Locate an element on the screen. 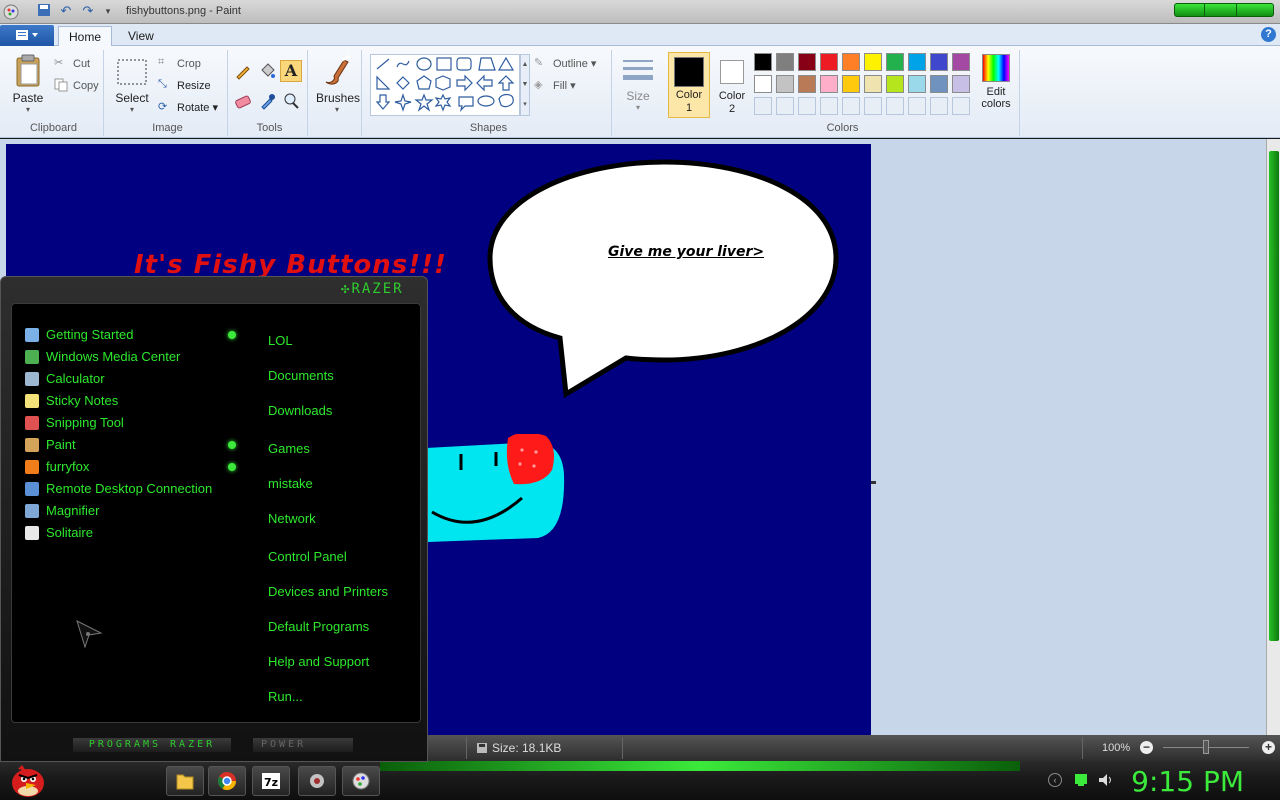 The width and height of the screenshot is (1280, 800). zoom-slider-thumb is located at coordinates (1206, 747).